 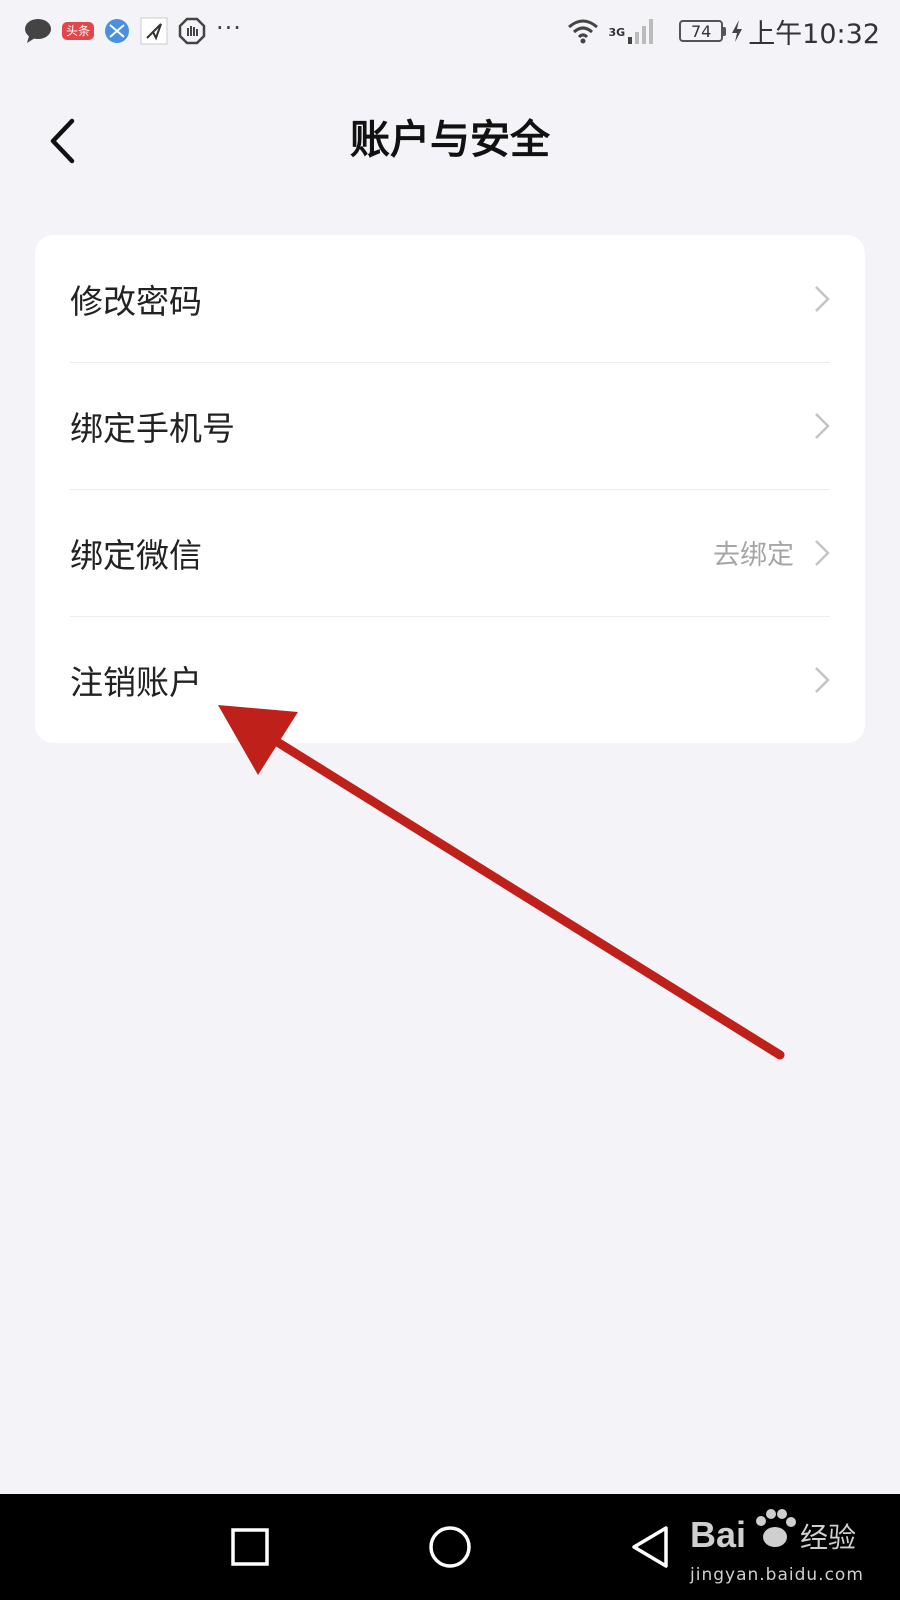 What do you see at coordinates (515, 890) in the screenshot?
I see `arrow-shaft` at bounding box center [515, 890].